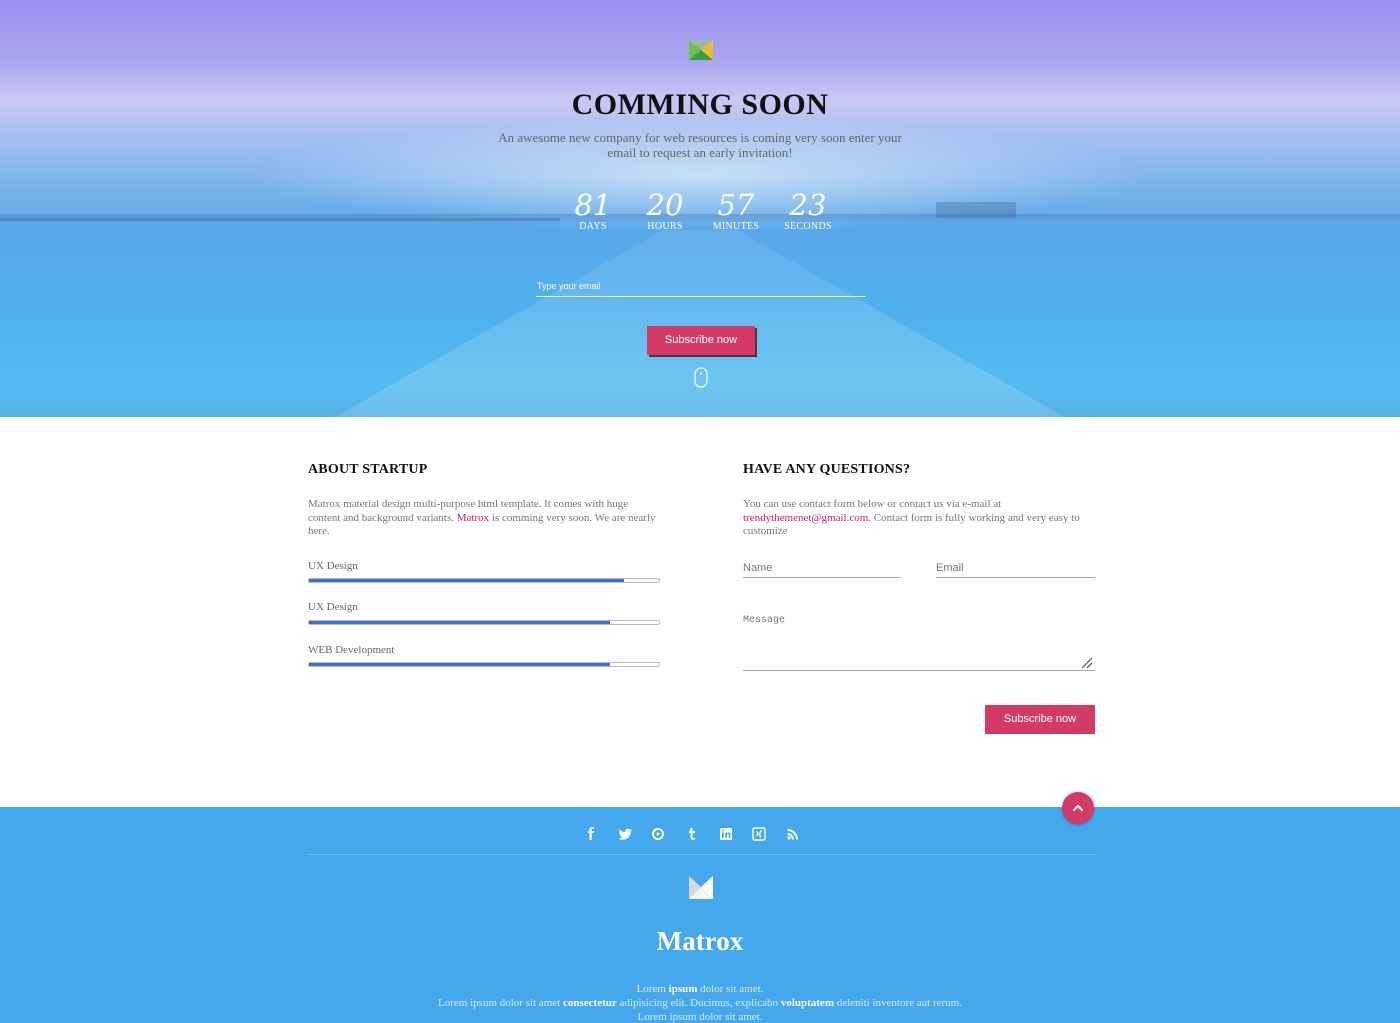  Describe the element at coordinates (822, 568) in the screenshot. I see `name-field` at that location.